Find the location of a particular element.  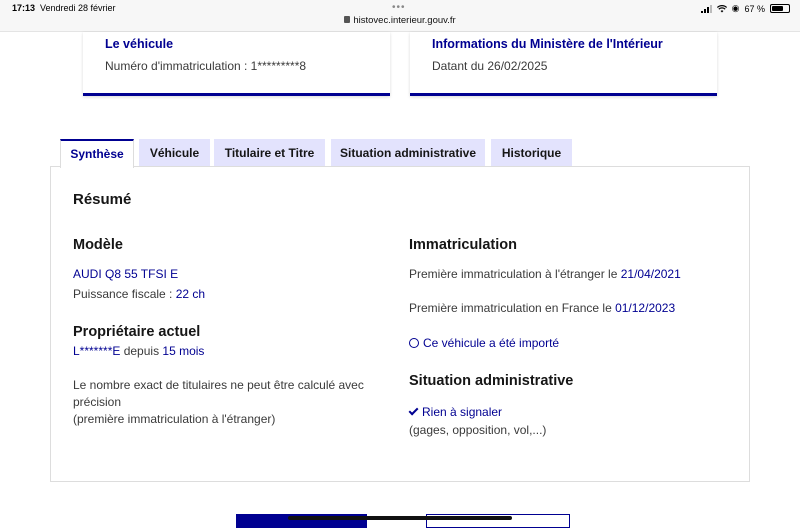

owner-heading: Propriétaire actuel is located at coordinates (137, 332).